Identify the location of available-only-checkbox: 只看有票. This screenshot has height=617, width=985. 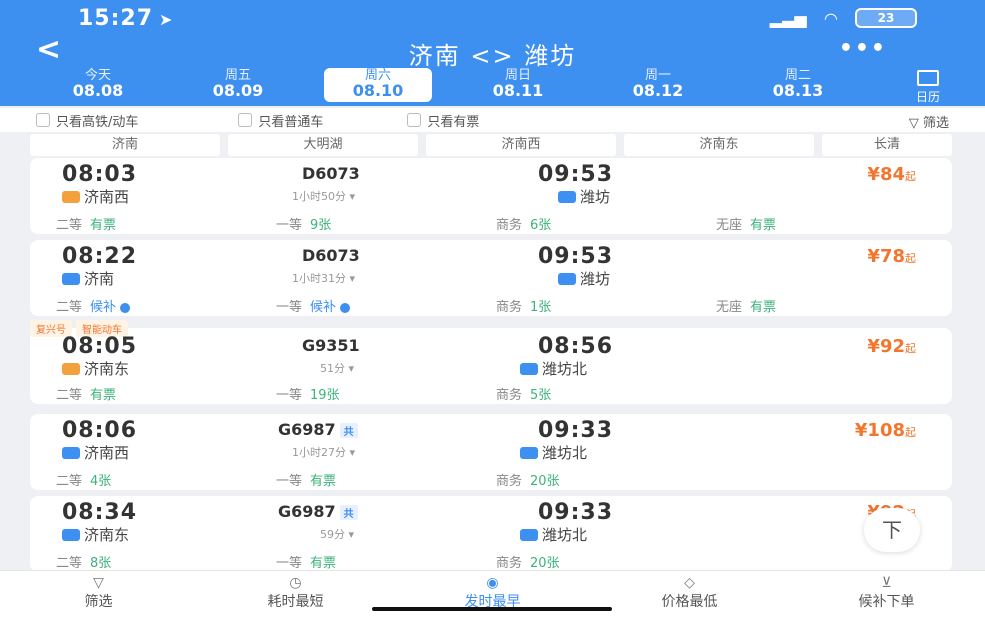
(443, 120).